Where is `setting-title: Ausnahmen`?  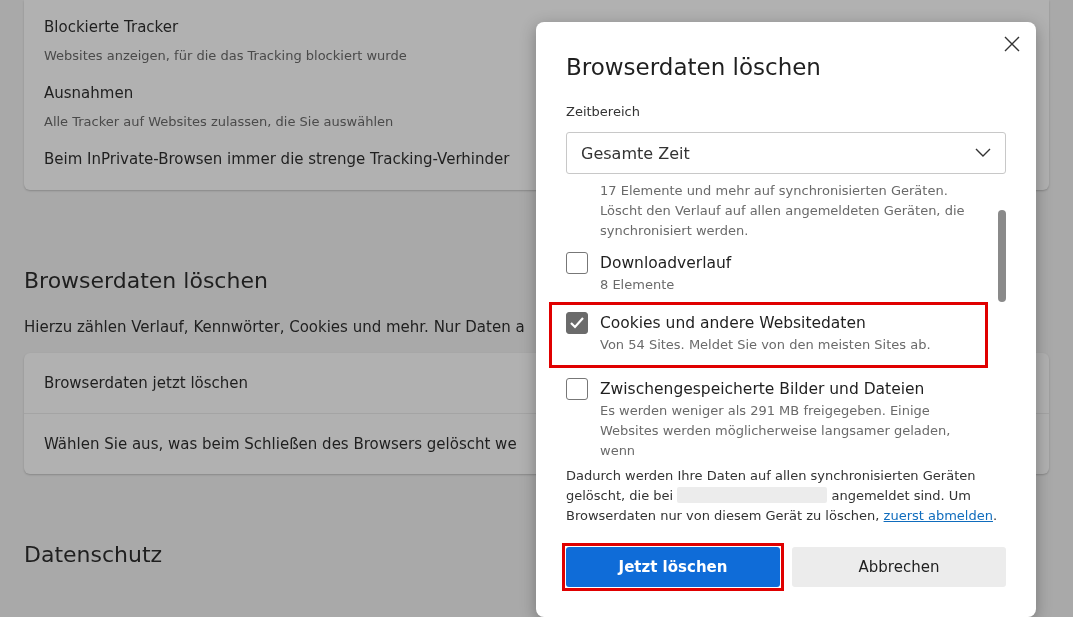
setting-title: Ausnahmen is located at coordinates (89, 93).